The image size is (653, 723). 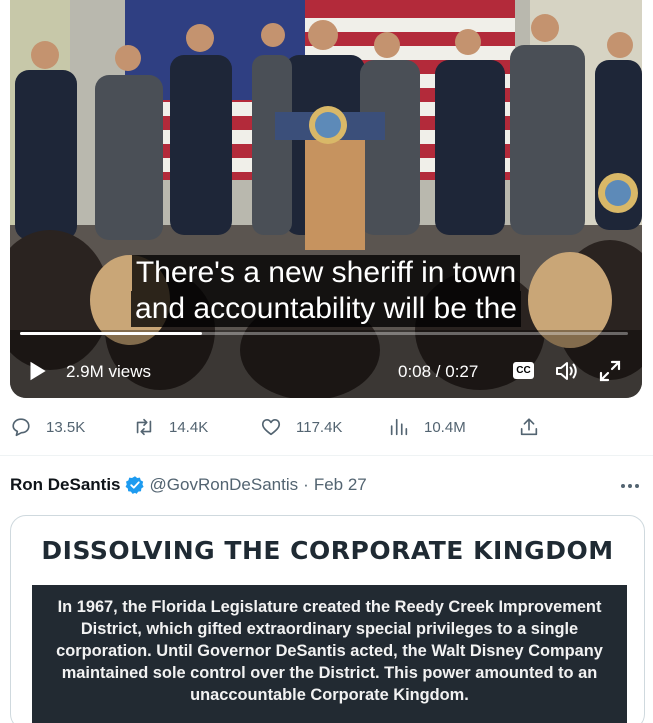 I want to click on video-controls: 2.9M views 0:08 / 0:27 CC, so click(x=326, y=372).